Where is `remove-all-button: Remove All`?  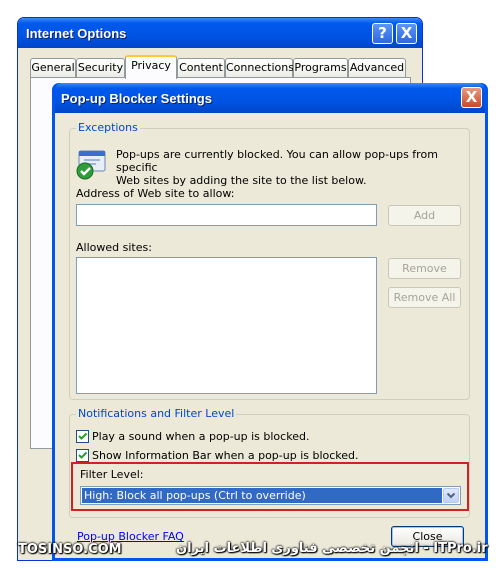 remove-all-button: Remove All is located at coordinates (424, 297).